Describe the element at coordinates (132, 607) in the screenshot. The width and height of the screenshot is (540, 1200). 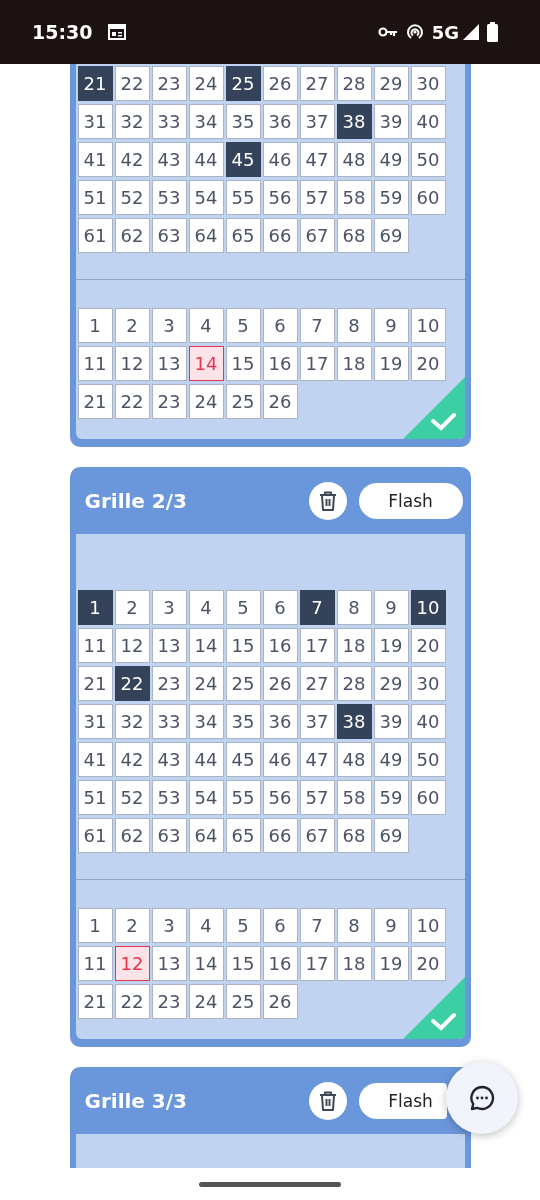
I see `number-cell: 2` at that location.